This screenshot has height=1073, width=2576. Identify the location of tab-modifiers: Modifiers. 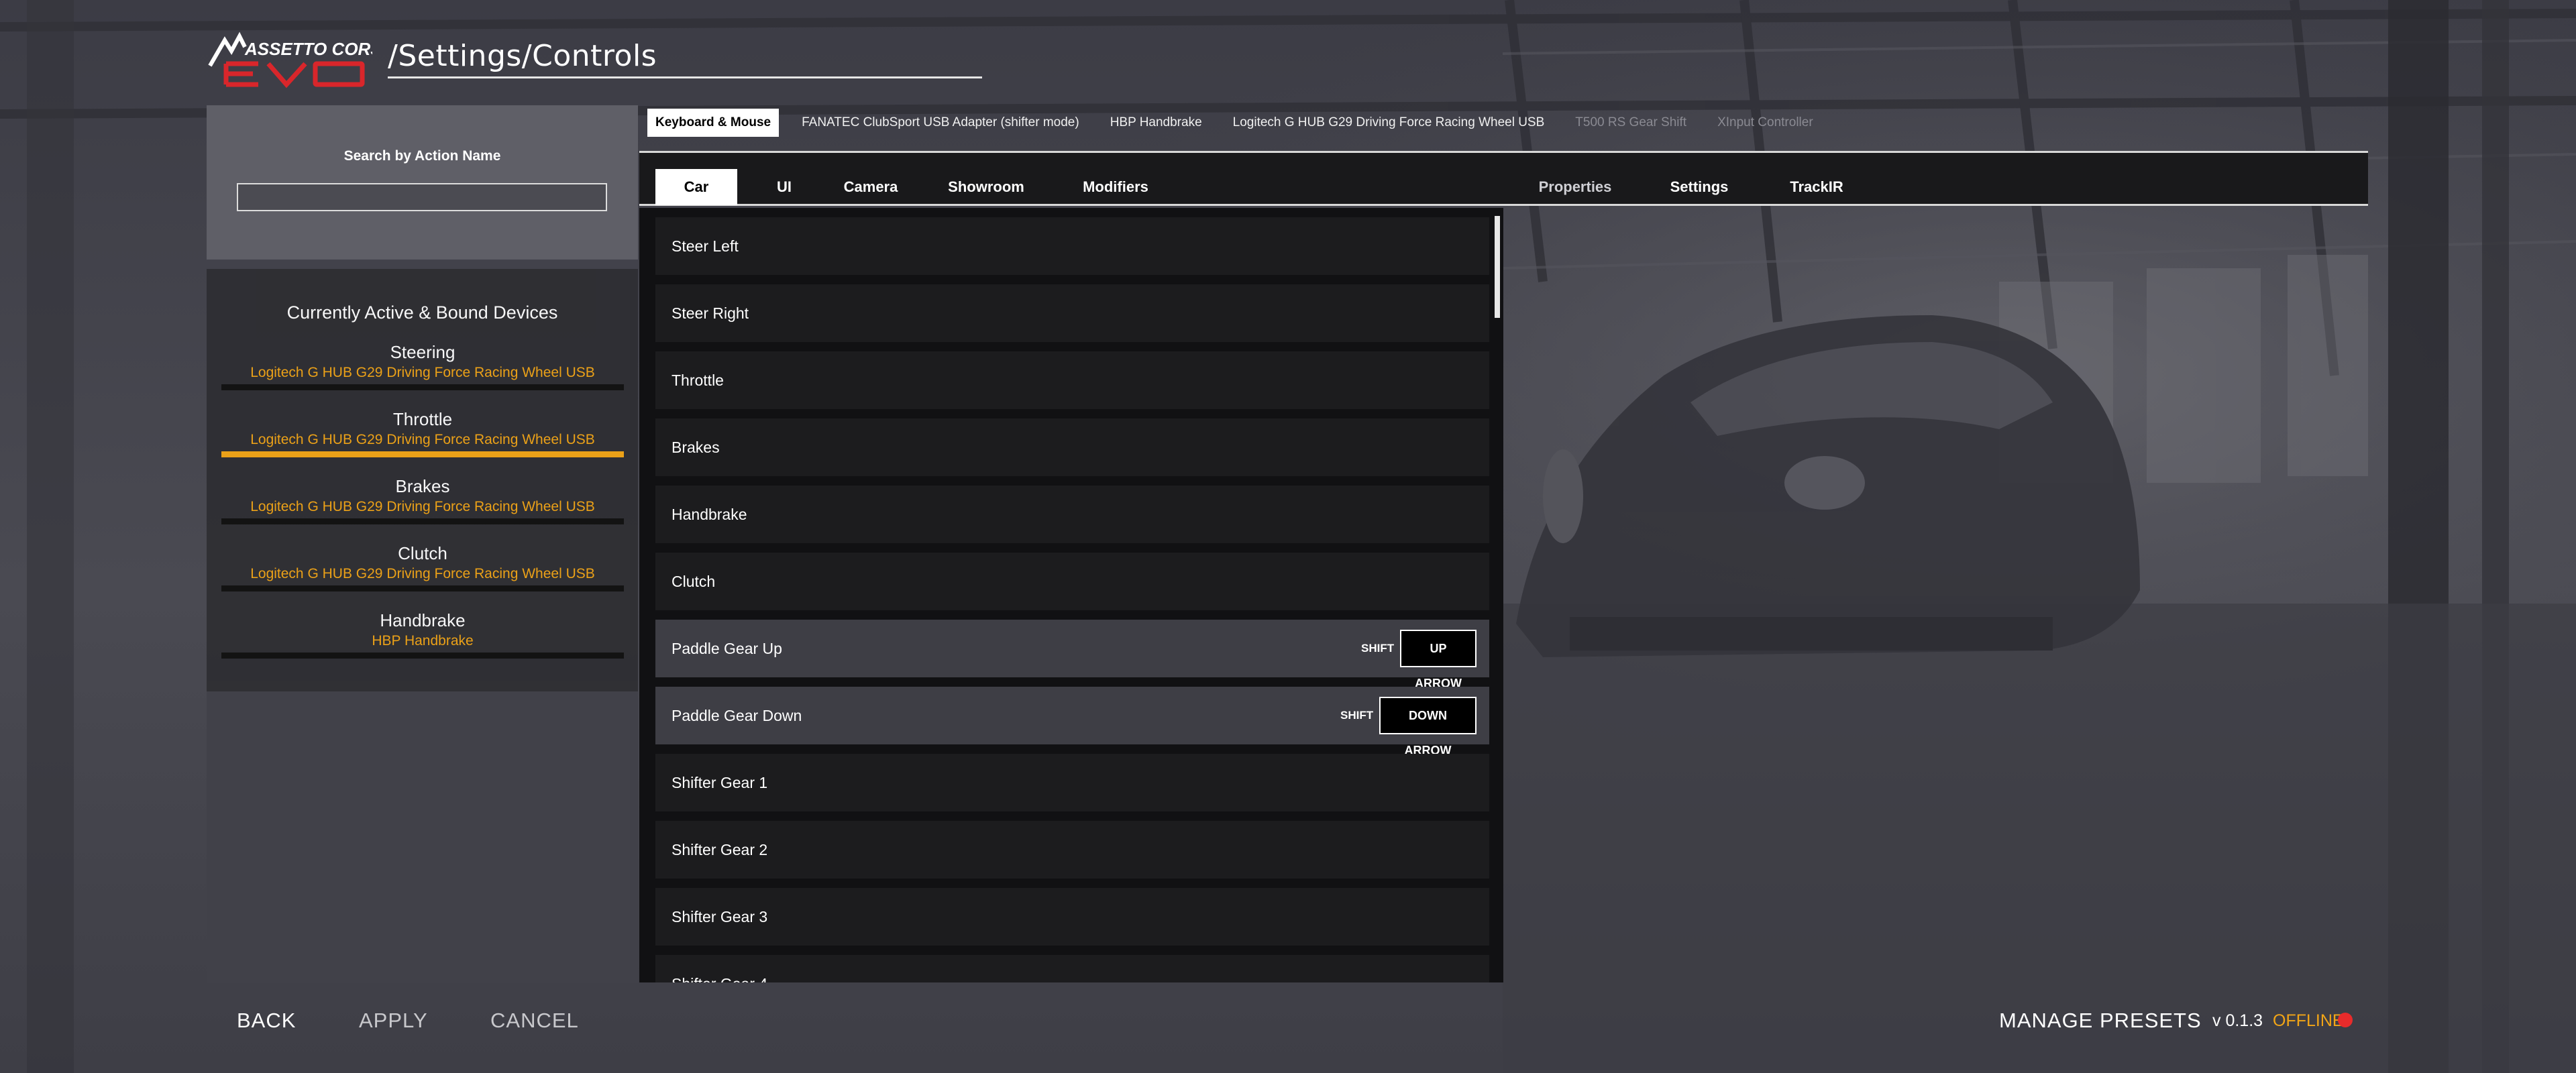
(1115, 187).